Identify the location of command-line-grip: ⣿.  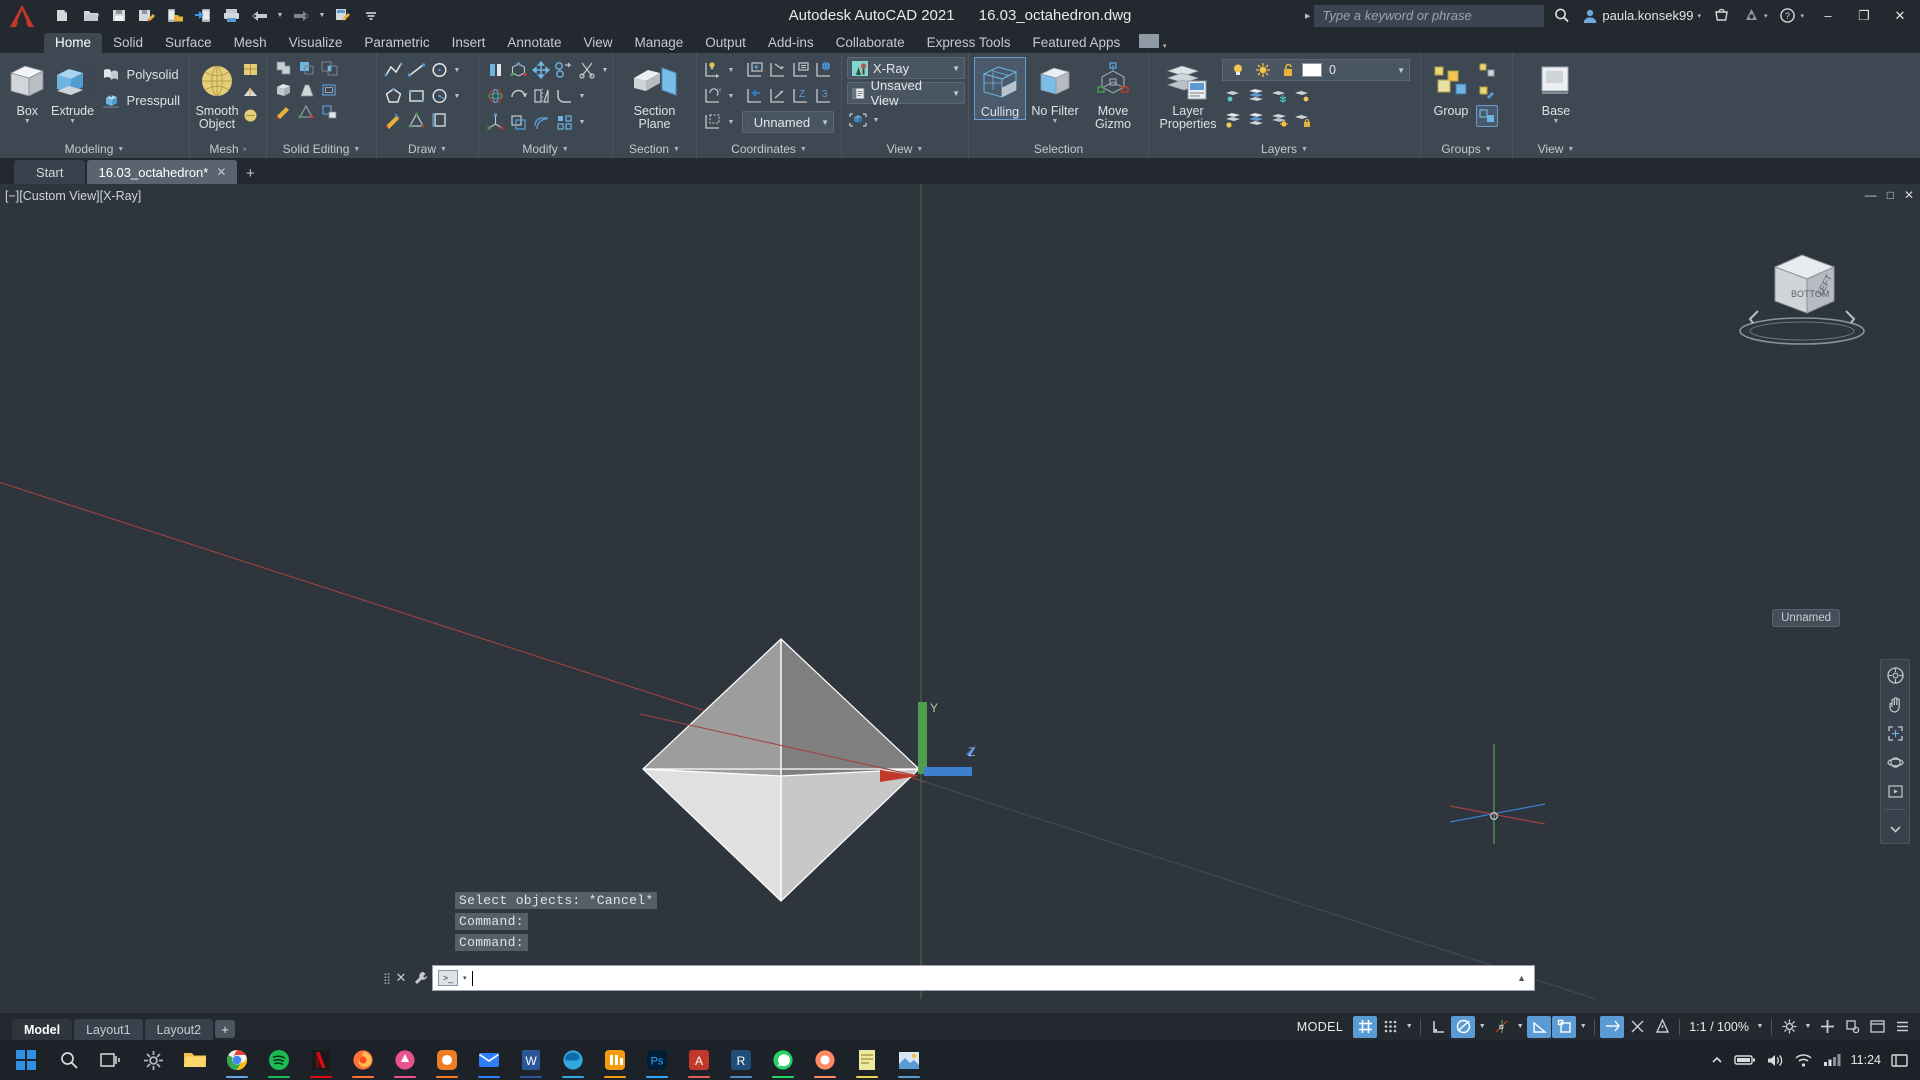
(386, 978).